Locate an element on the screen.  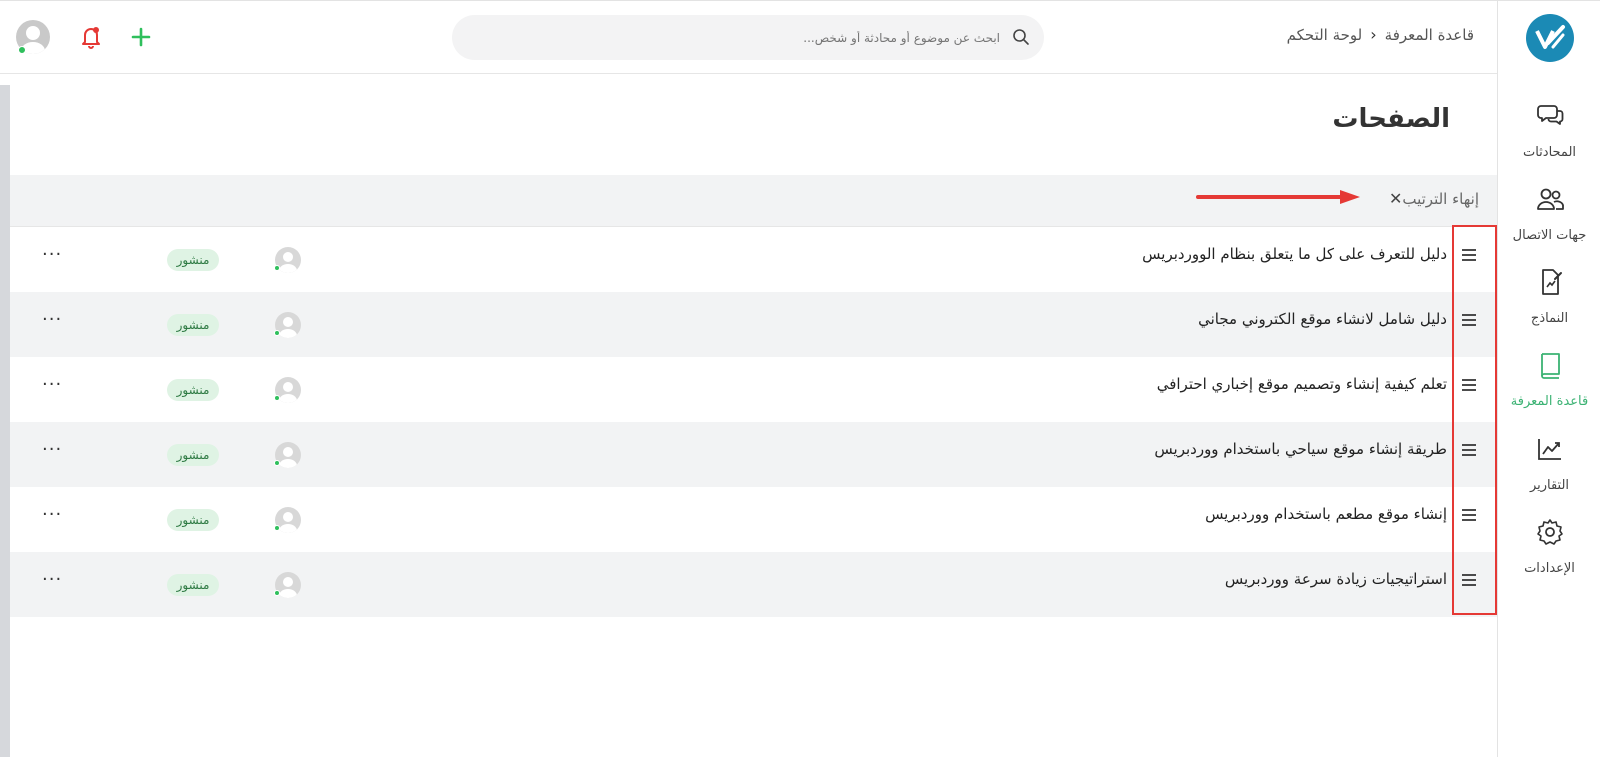
gear-icon is located at coordinates (1549, 532).